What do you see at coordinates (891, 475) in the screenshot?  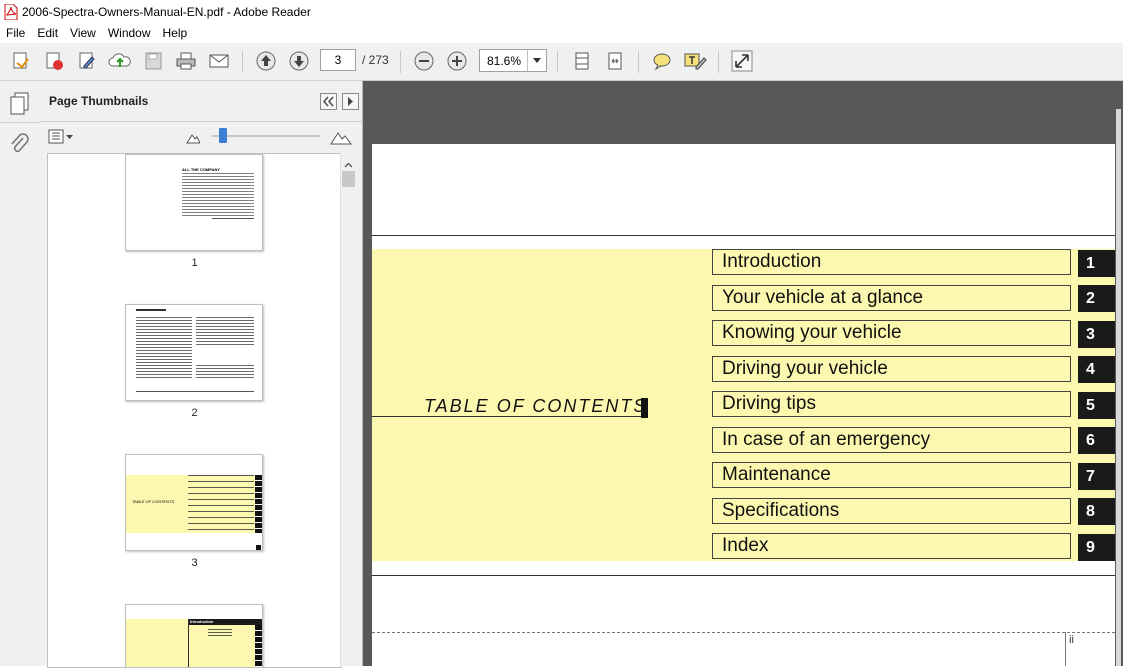 I see `toc-entry-maintenance: Maintenance` at bounding box center [891, 475].